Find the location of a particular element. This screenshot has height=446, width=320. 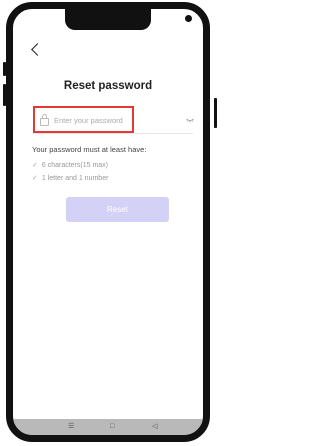

menu-icon: ☰ is located at coordinates (71, 426).